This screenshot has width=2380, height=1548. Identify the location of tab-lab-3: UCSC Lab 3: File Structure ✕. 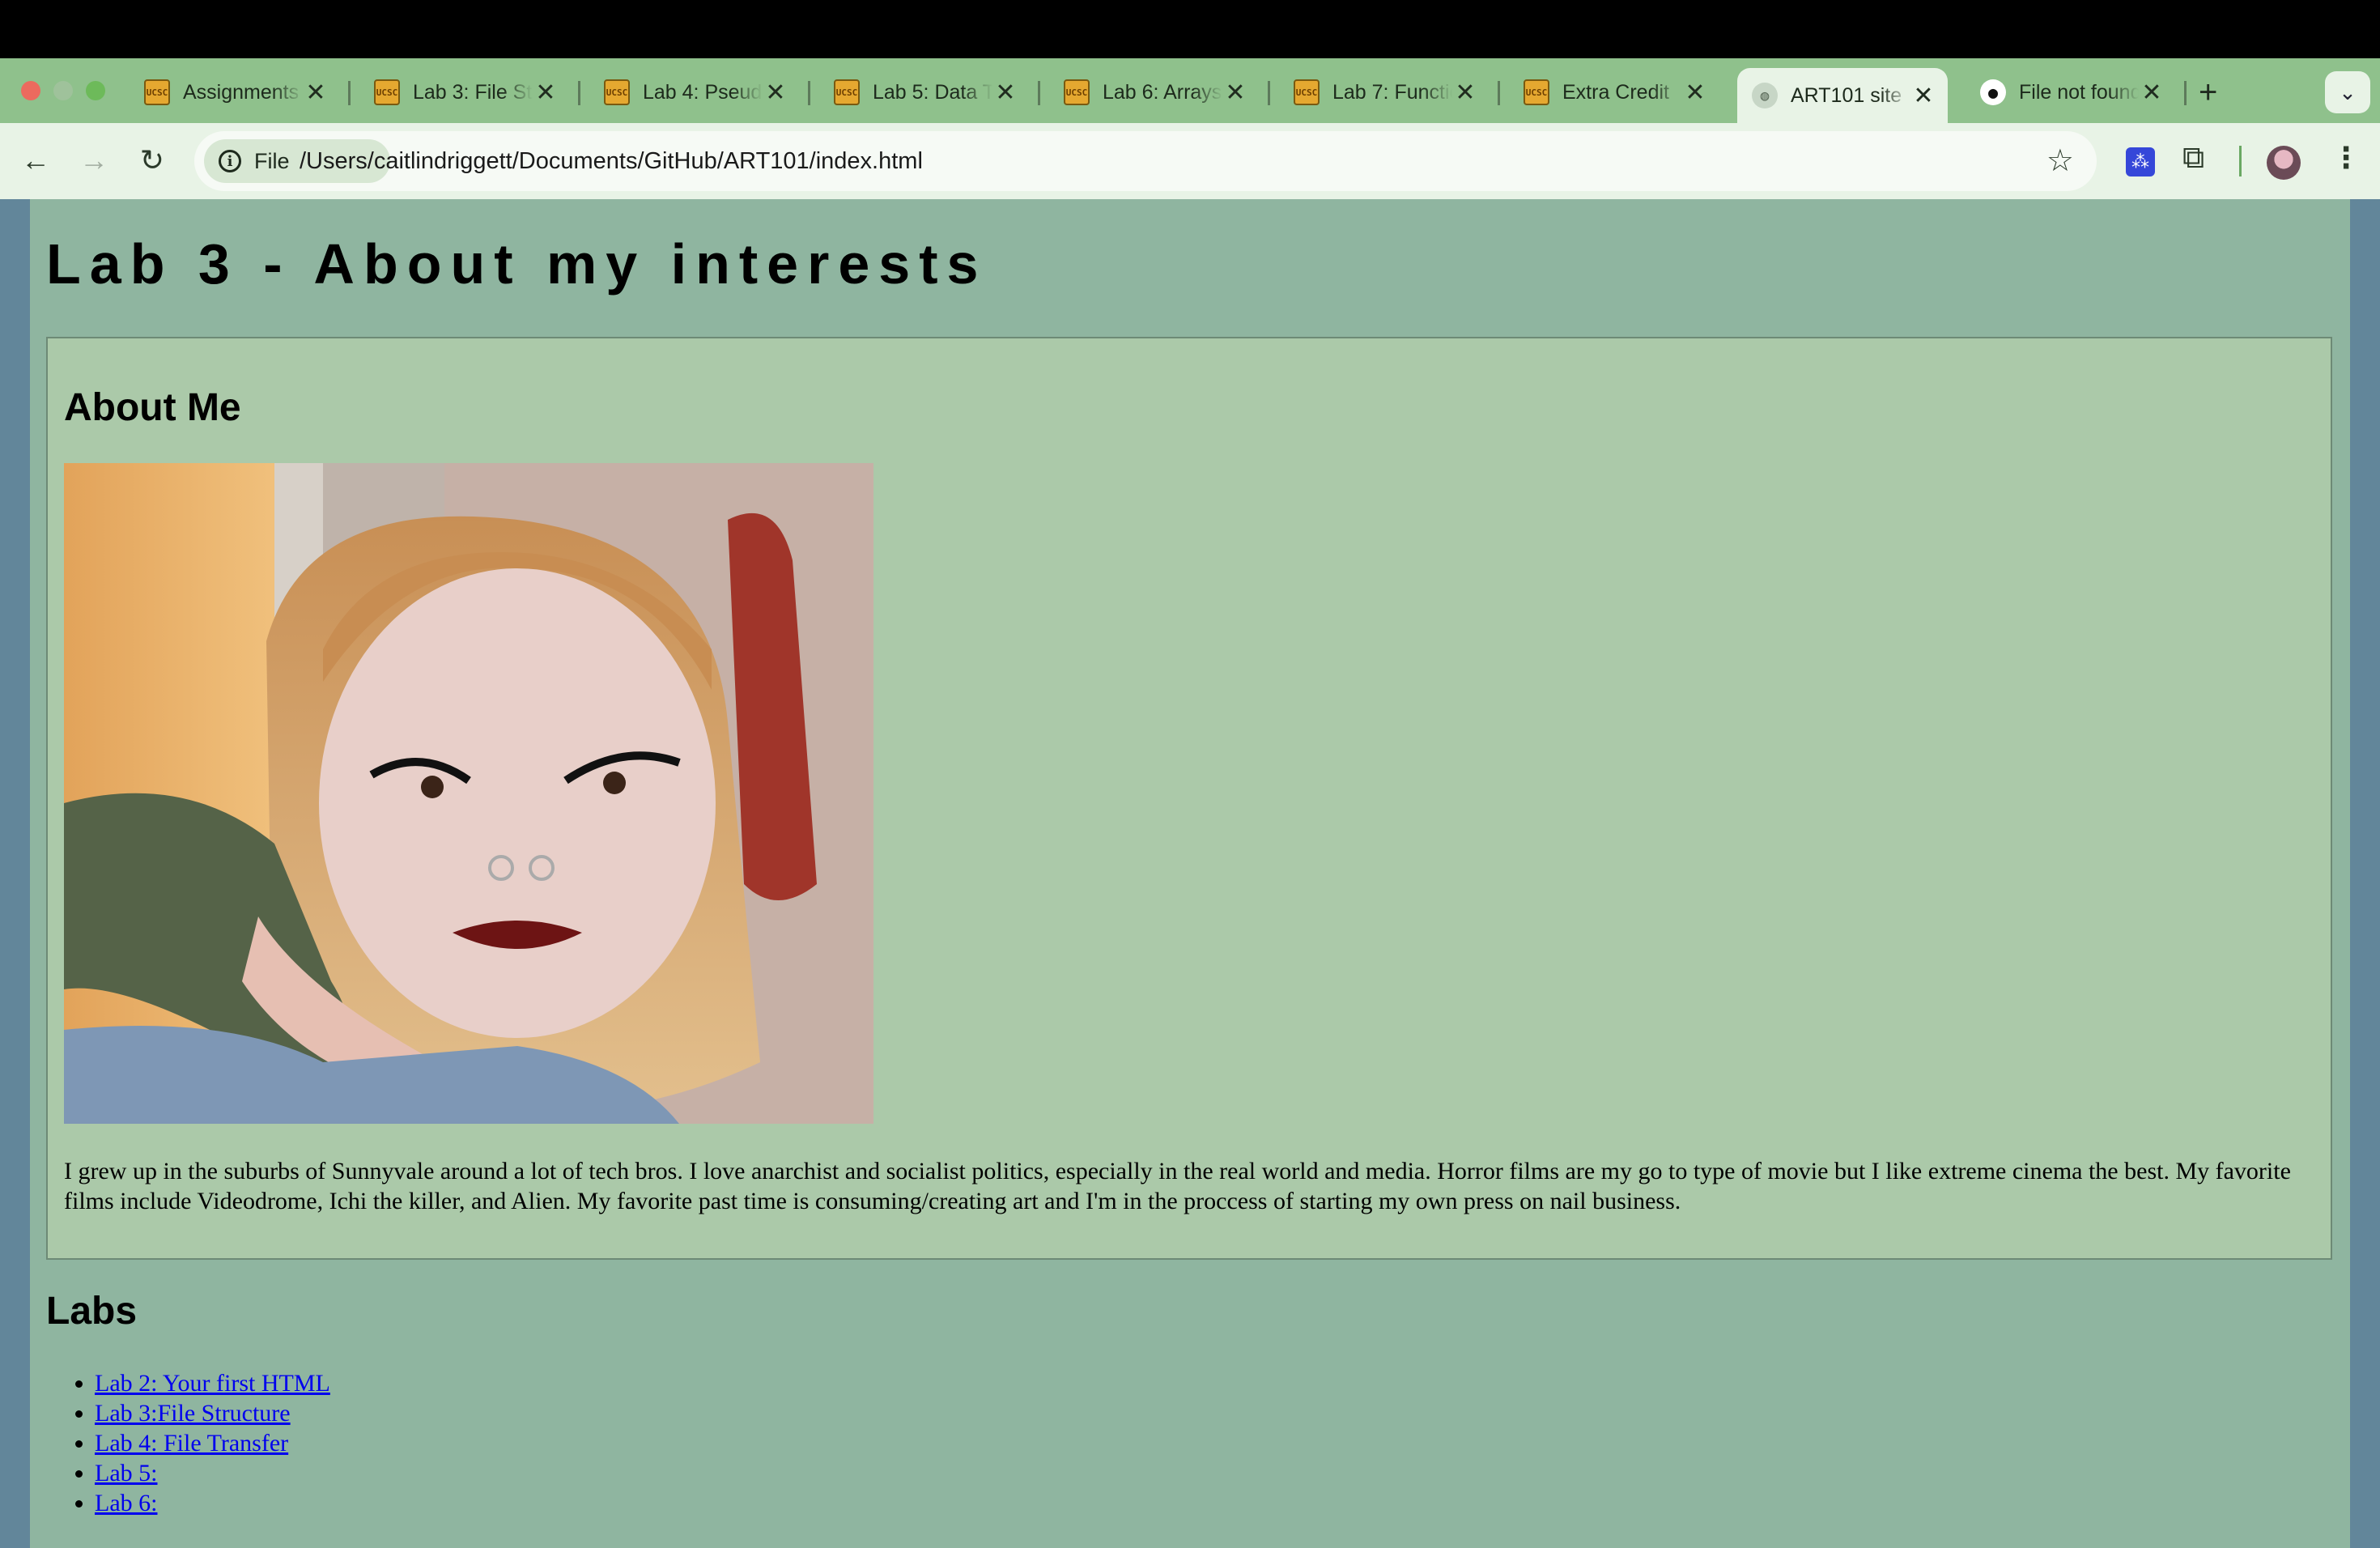
(465, 92).